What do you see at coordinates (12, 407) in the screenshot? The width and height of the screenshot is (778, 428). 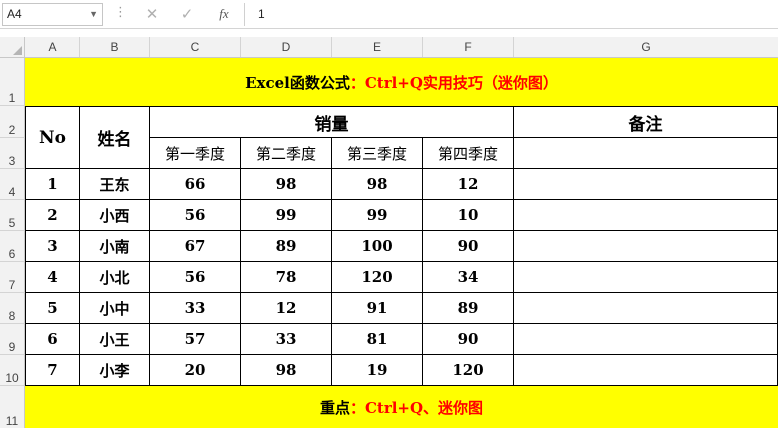 I see `row-header-11: 11` at bounding box center [12, 407].